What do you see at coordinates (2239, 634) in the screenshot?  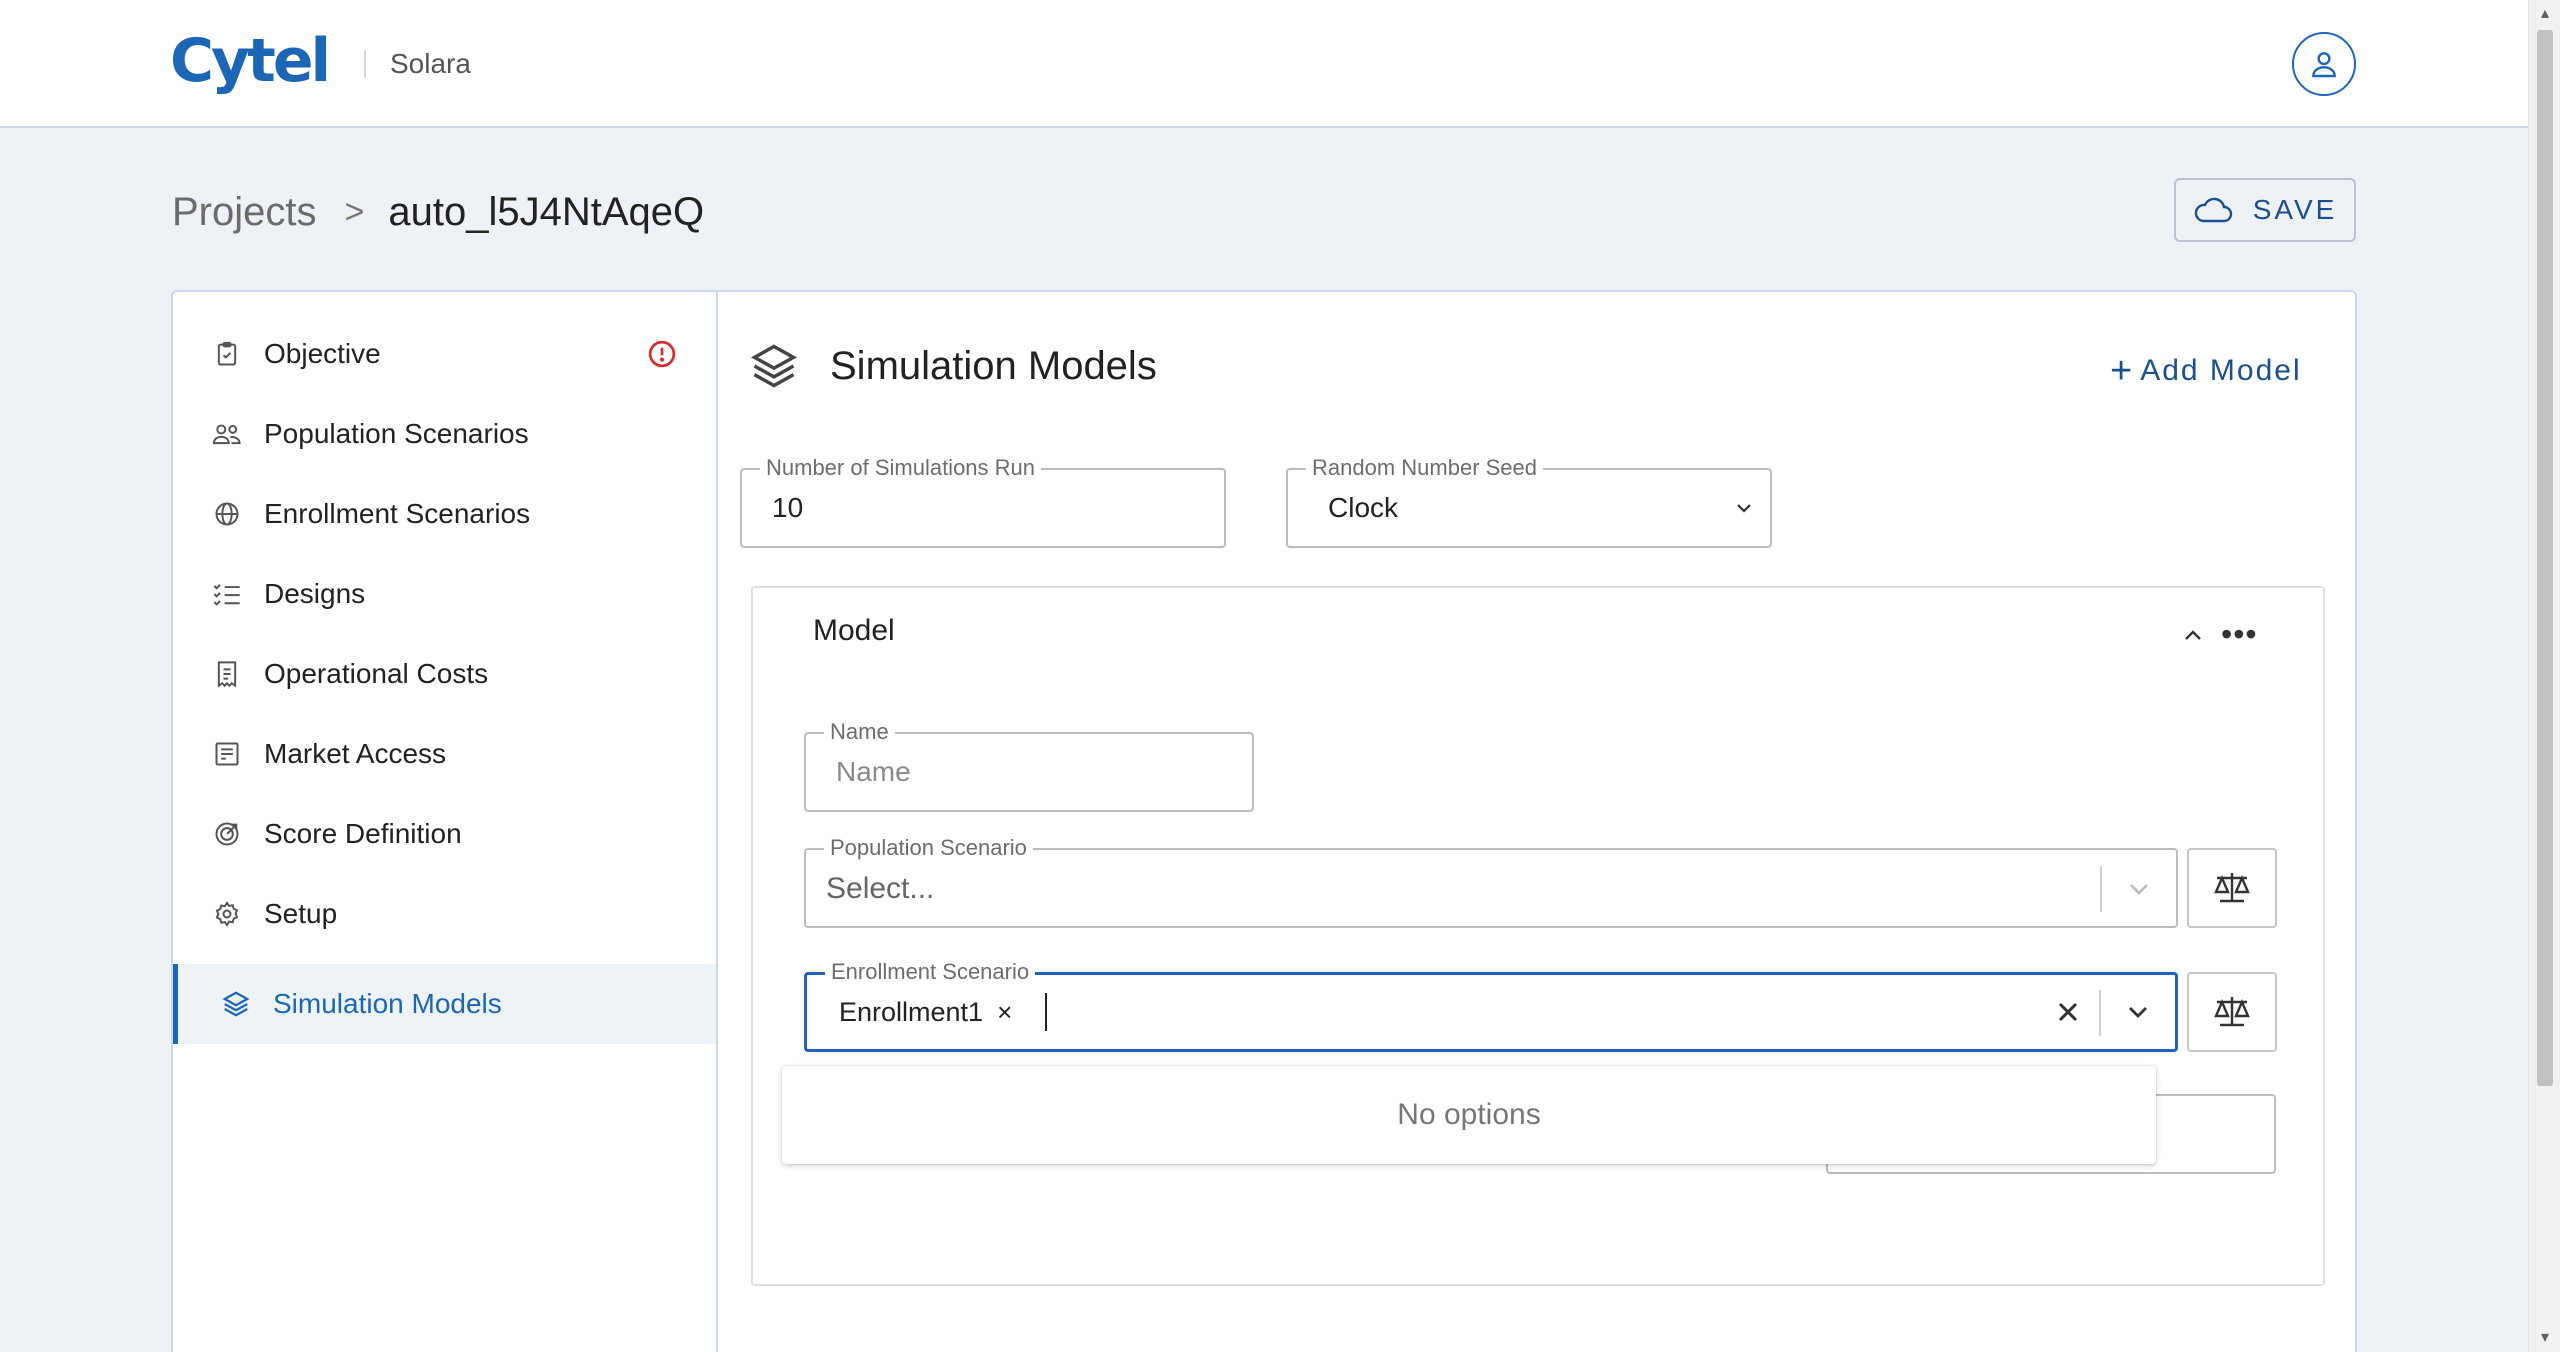 I see `more-options-icon: •••` at bounding box center [2239, 634].